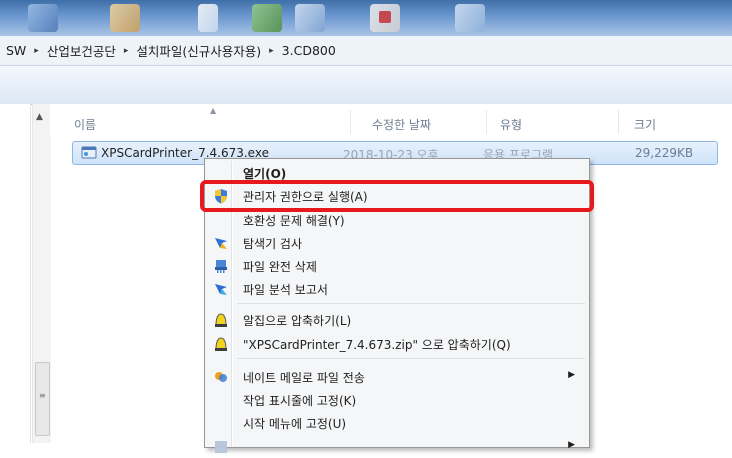  I want to click on breadcrumb-item: 설치파일(신규사용자용), so click(198, 50).